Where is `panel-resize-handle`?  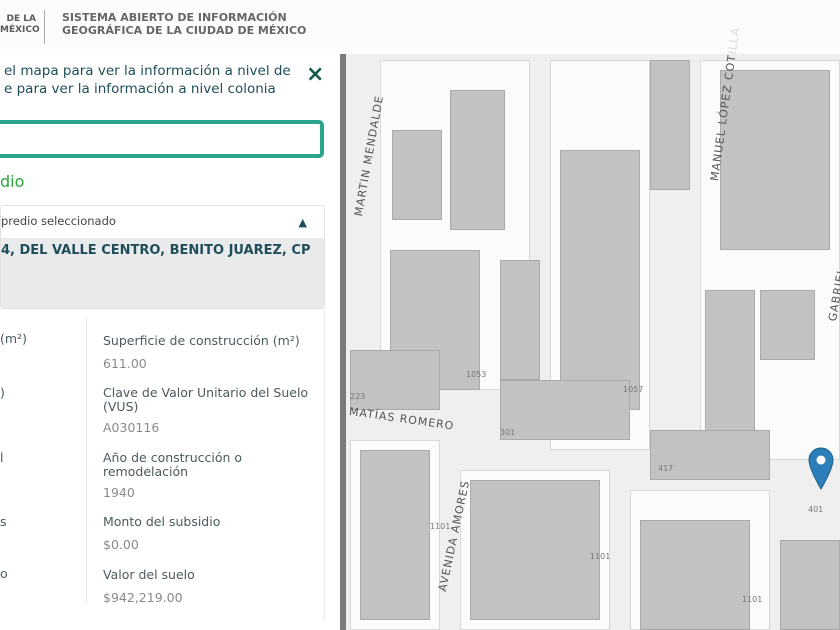 panel-resize-handle is located at coordinates (343, 342).